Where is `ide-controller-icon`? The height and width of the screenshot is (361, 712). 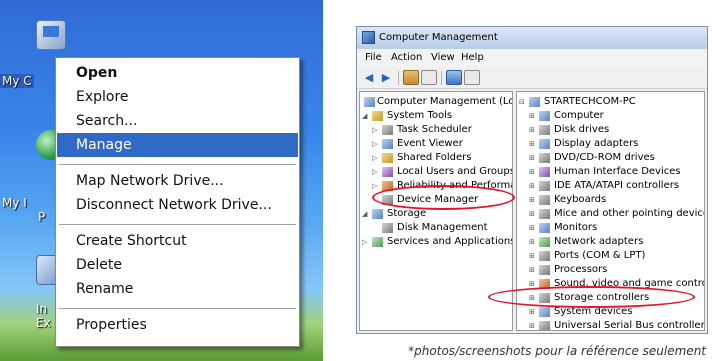
ide-controller-icon is located at coordinates (544, 186).